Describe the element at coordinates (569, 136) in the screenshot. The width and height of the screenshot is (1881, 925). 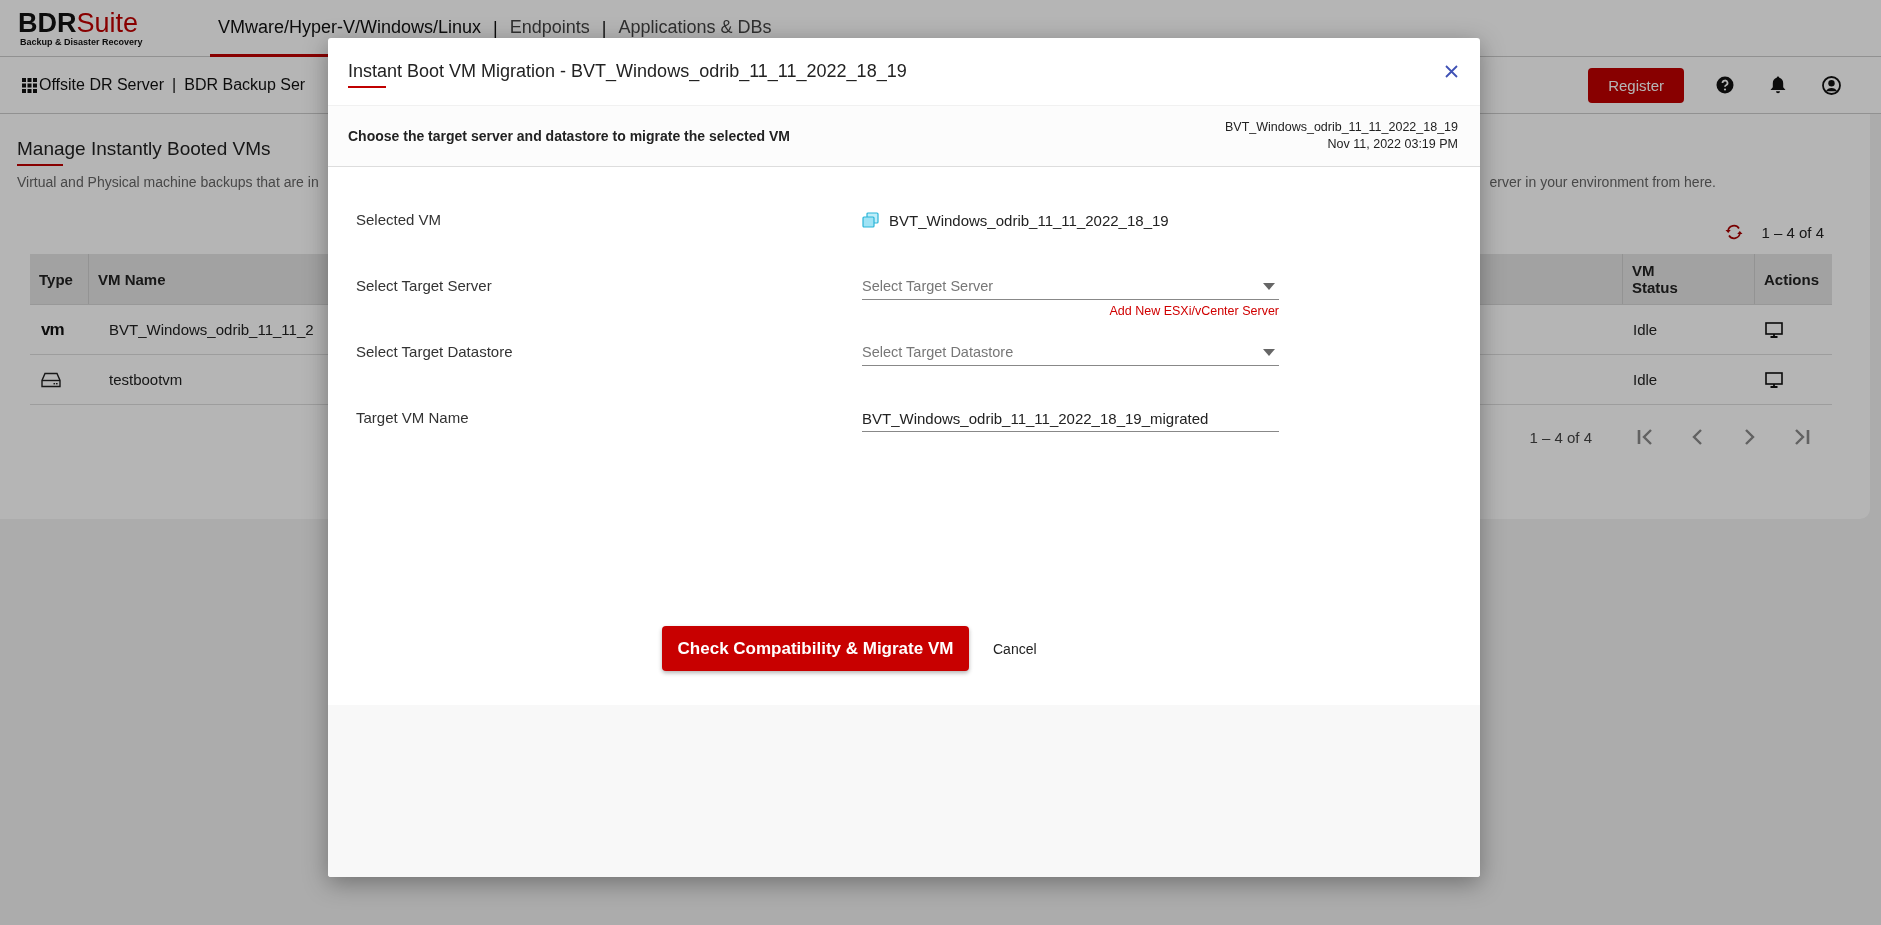
I see `dialog-instruction: Choose the target server and datastore to migrate the selected VM` at that location.